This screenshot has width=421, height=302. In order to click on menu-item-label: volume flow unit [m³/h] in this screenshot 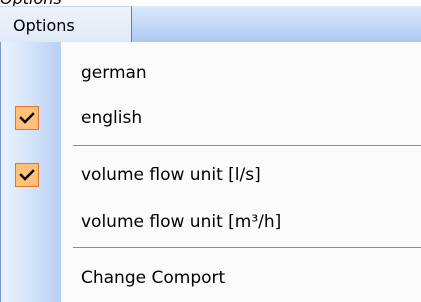, I will do `click(181, 222)`.